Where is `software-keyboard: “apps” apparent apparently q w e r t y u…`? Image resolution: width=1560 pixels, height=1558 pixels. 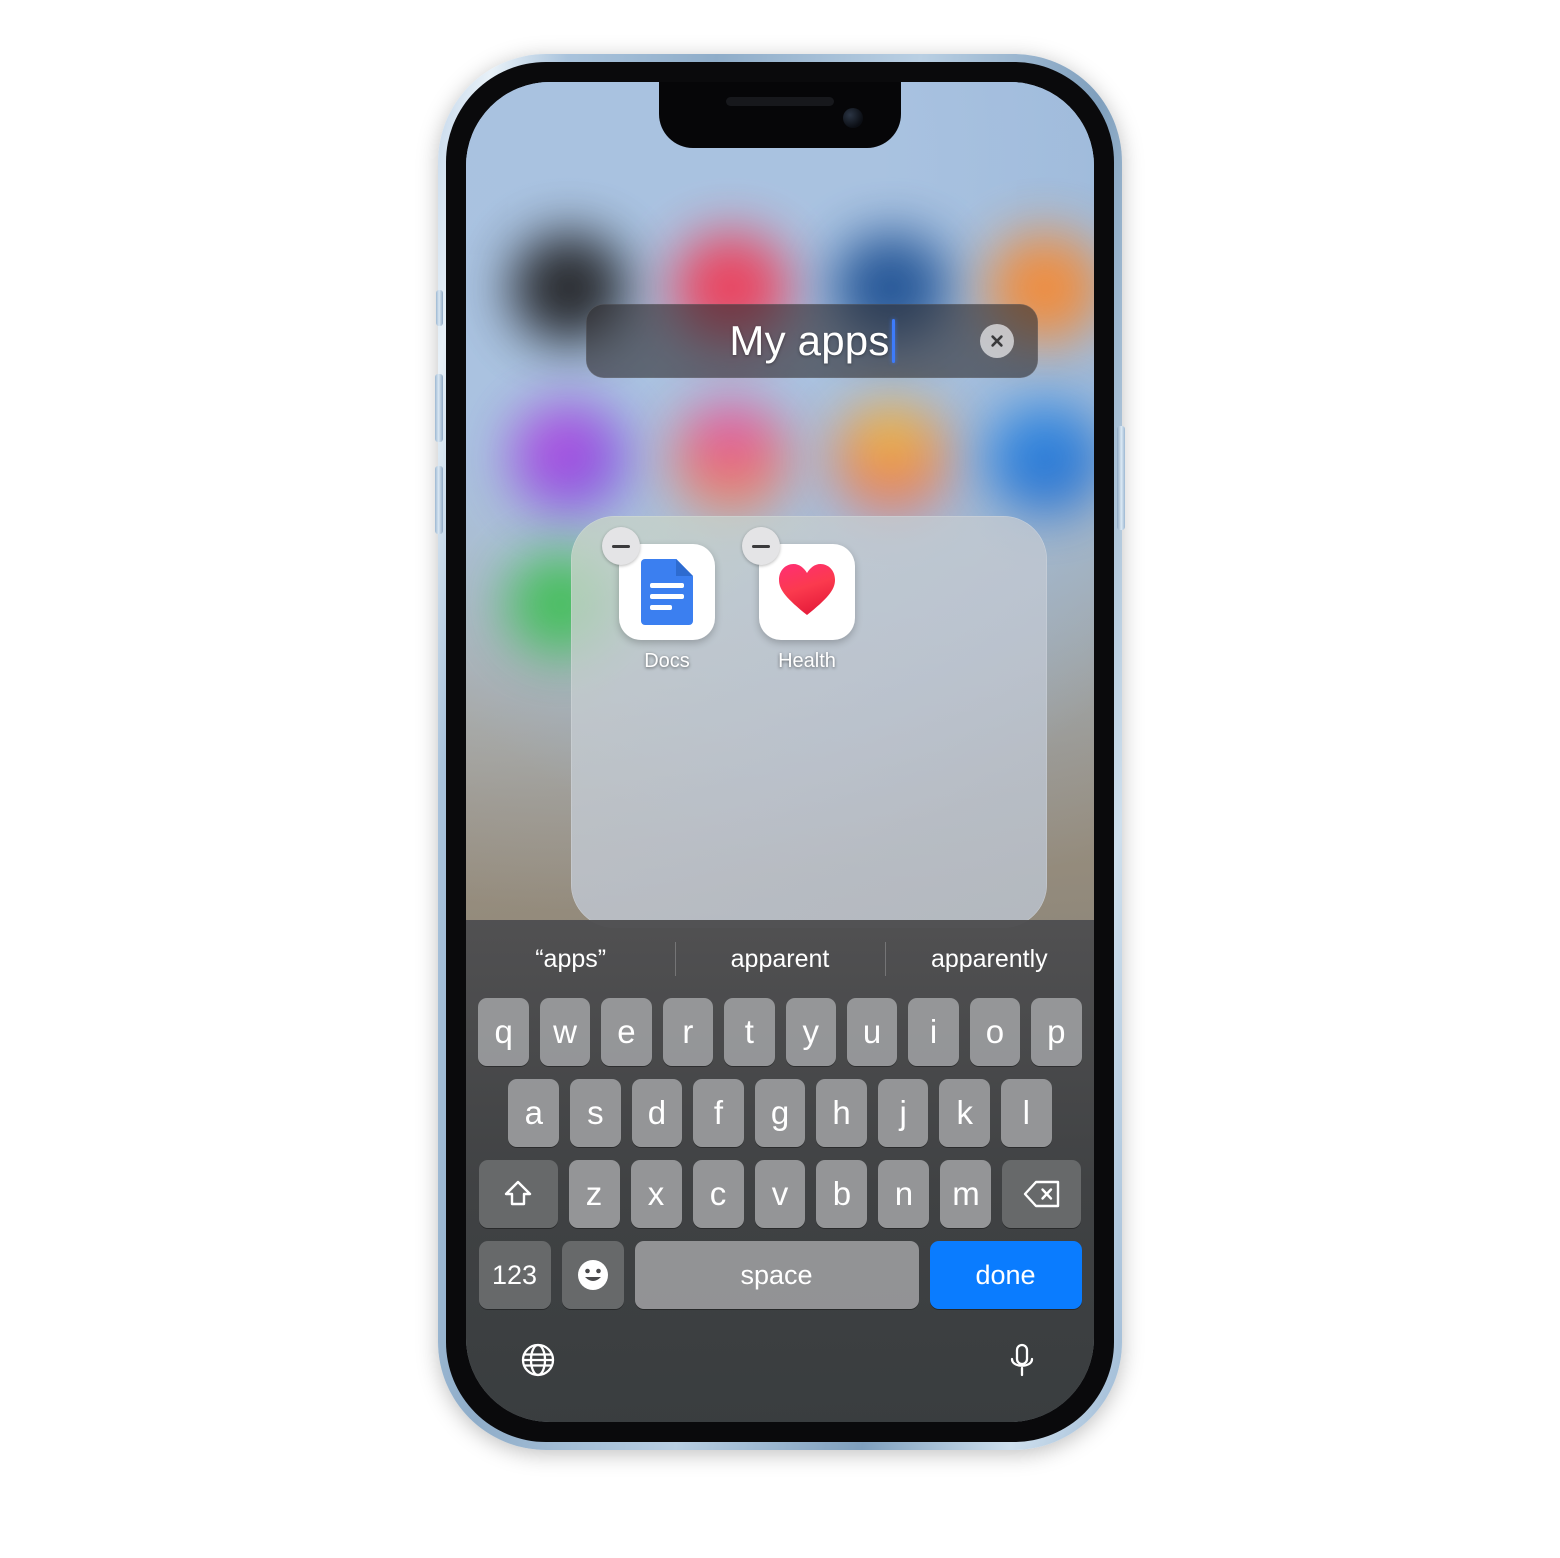
software-keyboard: “apps” apparent apparently q w e r t y u… is located at coordinates (780, 1171).